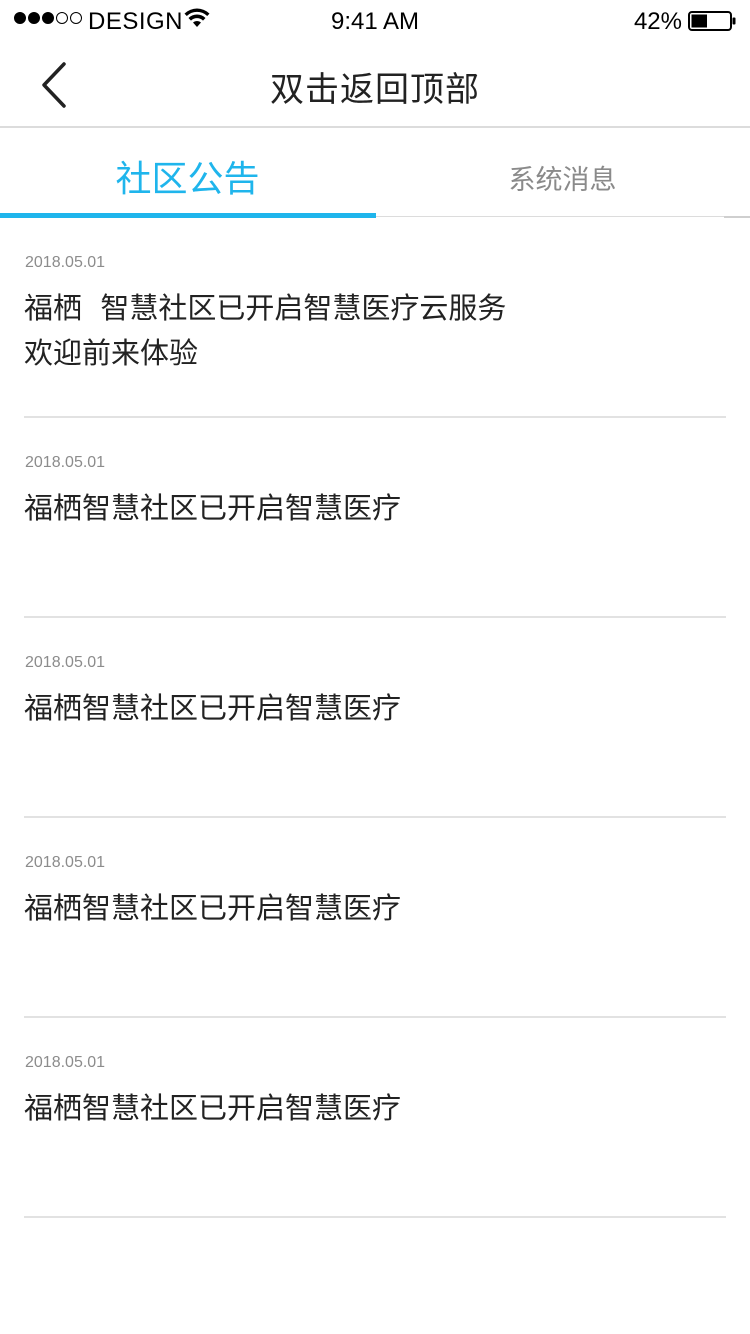 This screenshot has width=750, height=1334. I want to click on tab-community-notice: 社区公告, so click(187, 173).